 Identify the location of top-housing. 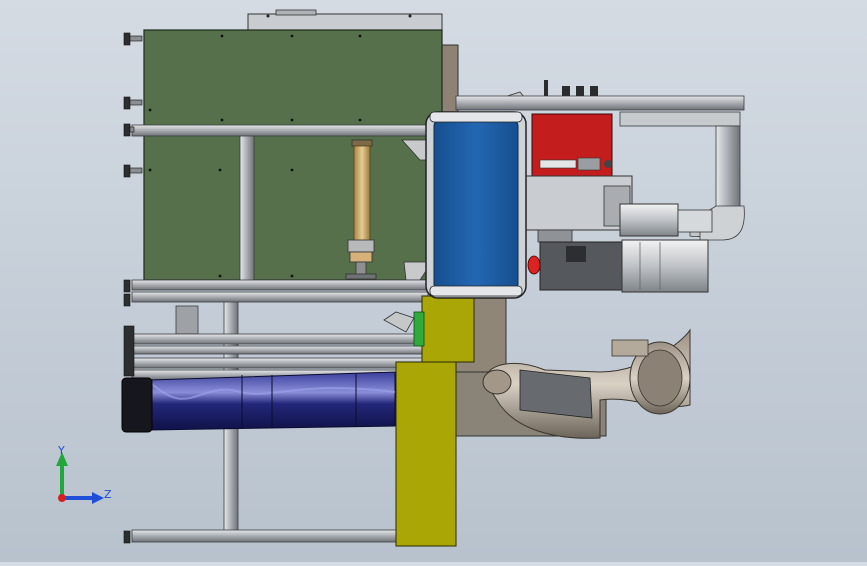
(345, 21).